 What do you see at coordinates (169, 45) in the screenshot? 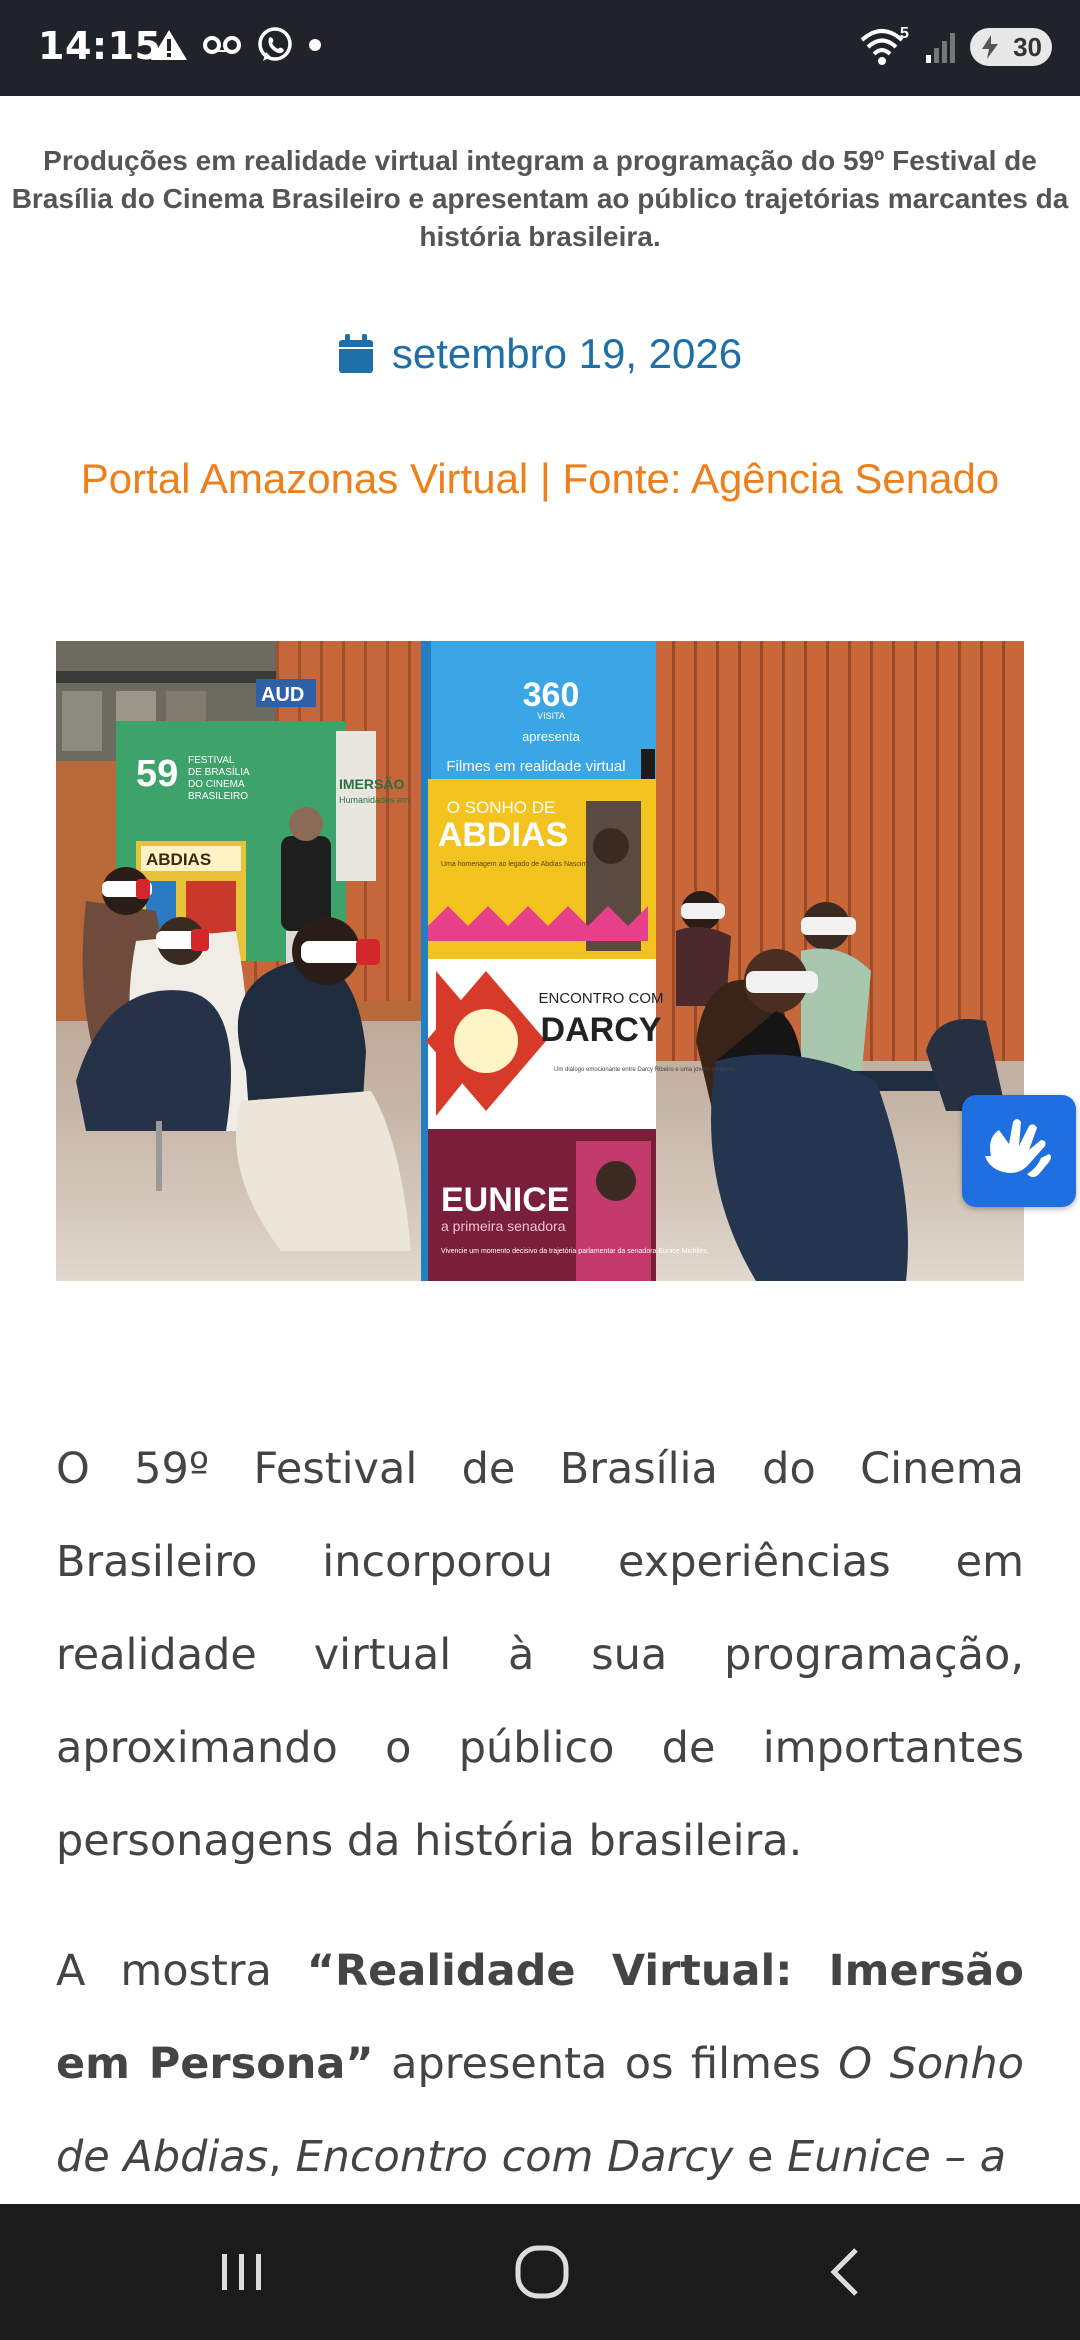
I see `warning-icon` at bounding box center [169, 45].